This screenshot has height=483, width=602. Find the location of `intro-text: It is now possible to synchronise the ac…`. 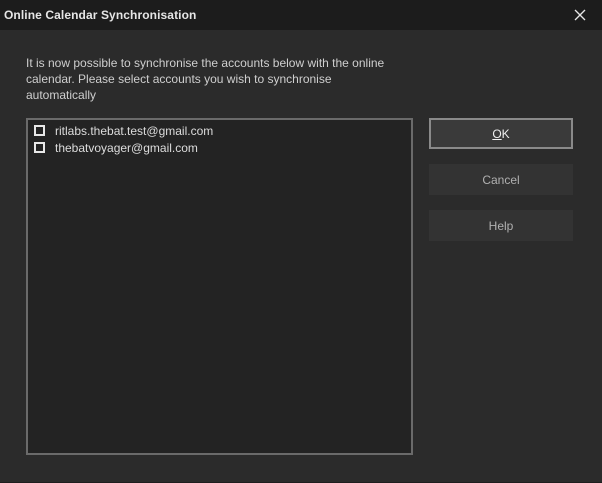

intro-text: It is now possible to synchronise the ac… is located at coordinates (205, 79).